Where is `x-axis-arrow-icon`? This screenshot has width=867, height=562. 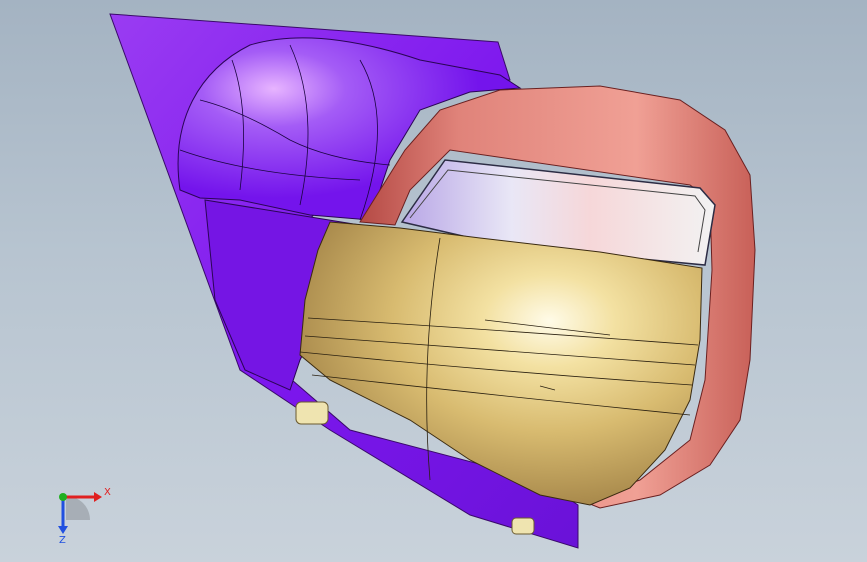 x-axis-arrow-icon is located at coordinates (98, 497).